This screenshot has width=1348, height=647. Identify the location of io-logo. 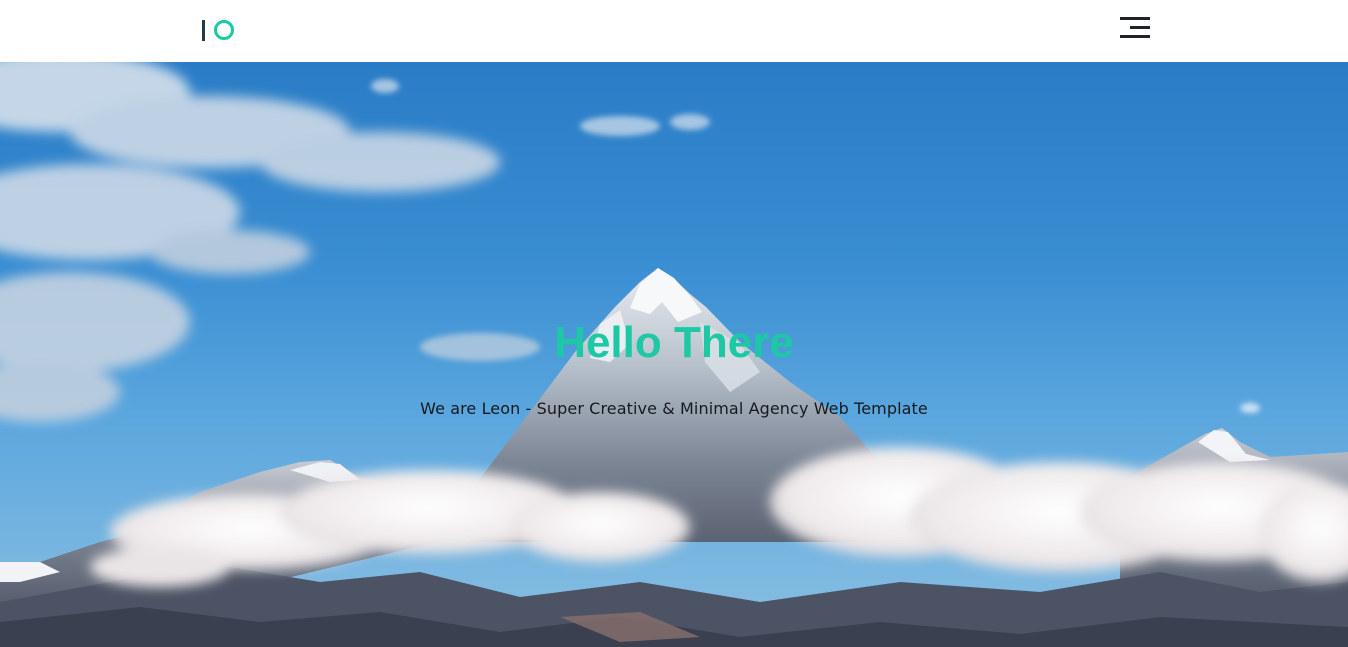
(218, 30).